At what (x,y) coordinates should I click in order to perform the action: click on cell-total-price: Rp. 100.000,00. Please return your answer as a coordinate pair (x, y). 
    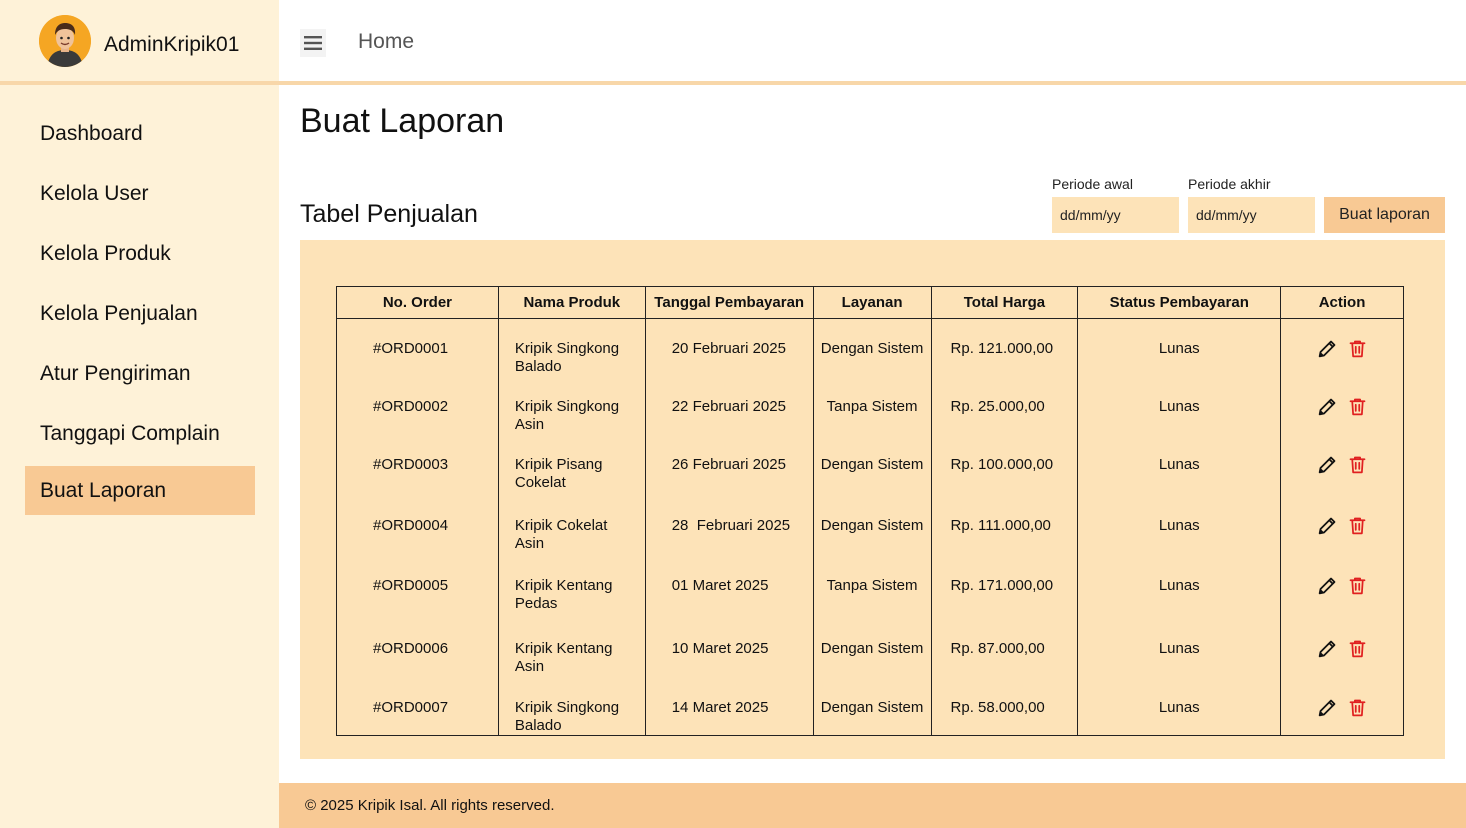
    Looking at the image, I should click on (1004, 465).